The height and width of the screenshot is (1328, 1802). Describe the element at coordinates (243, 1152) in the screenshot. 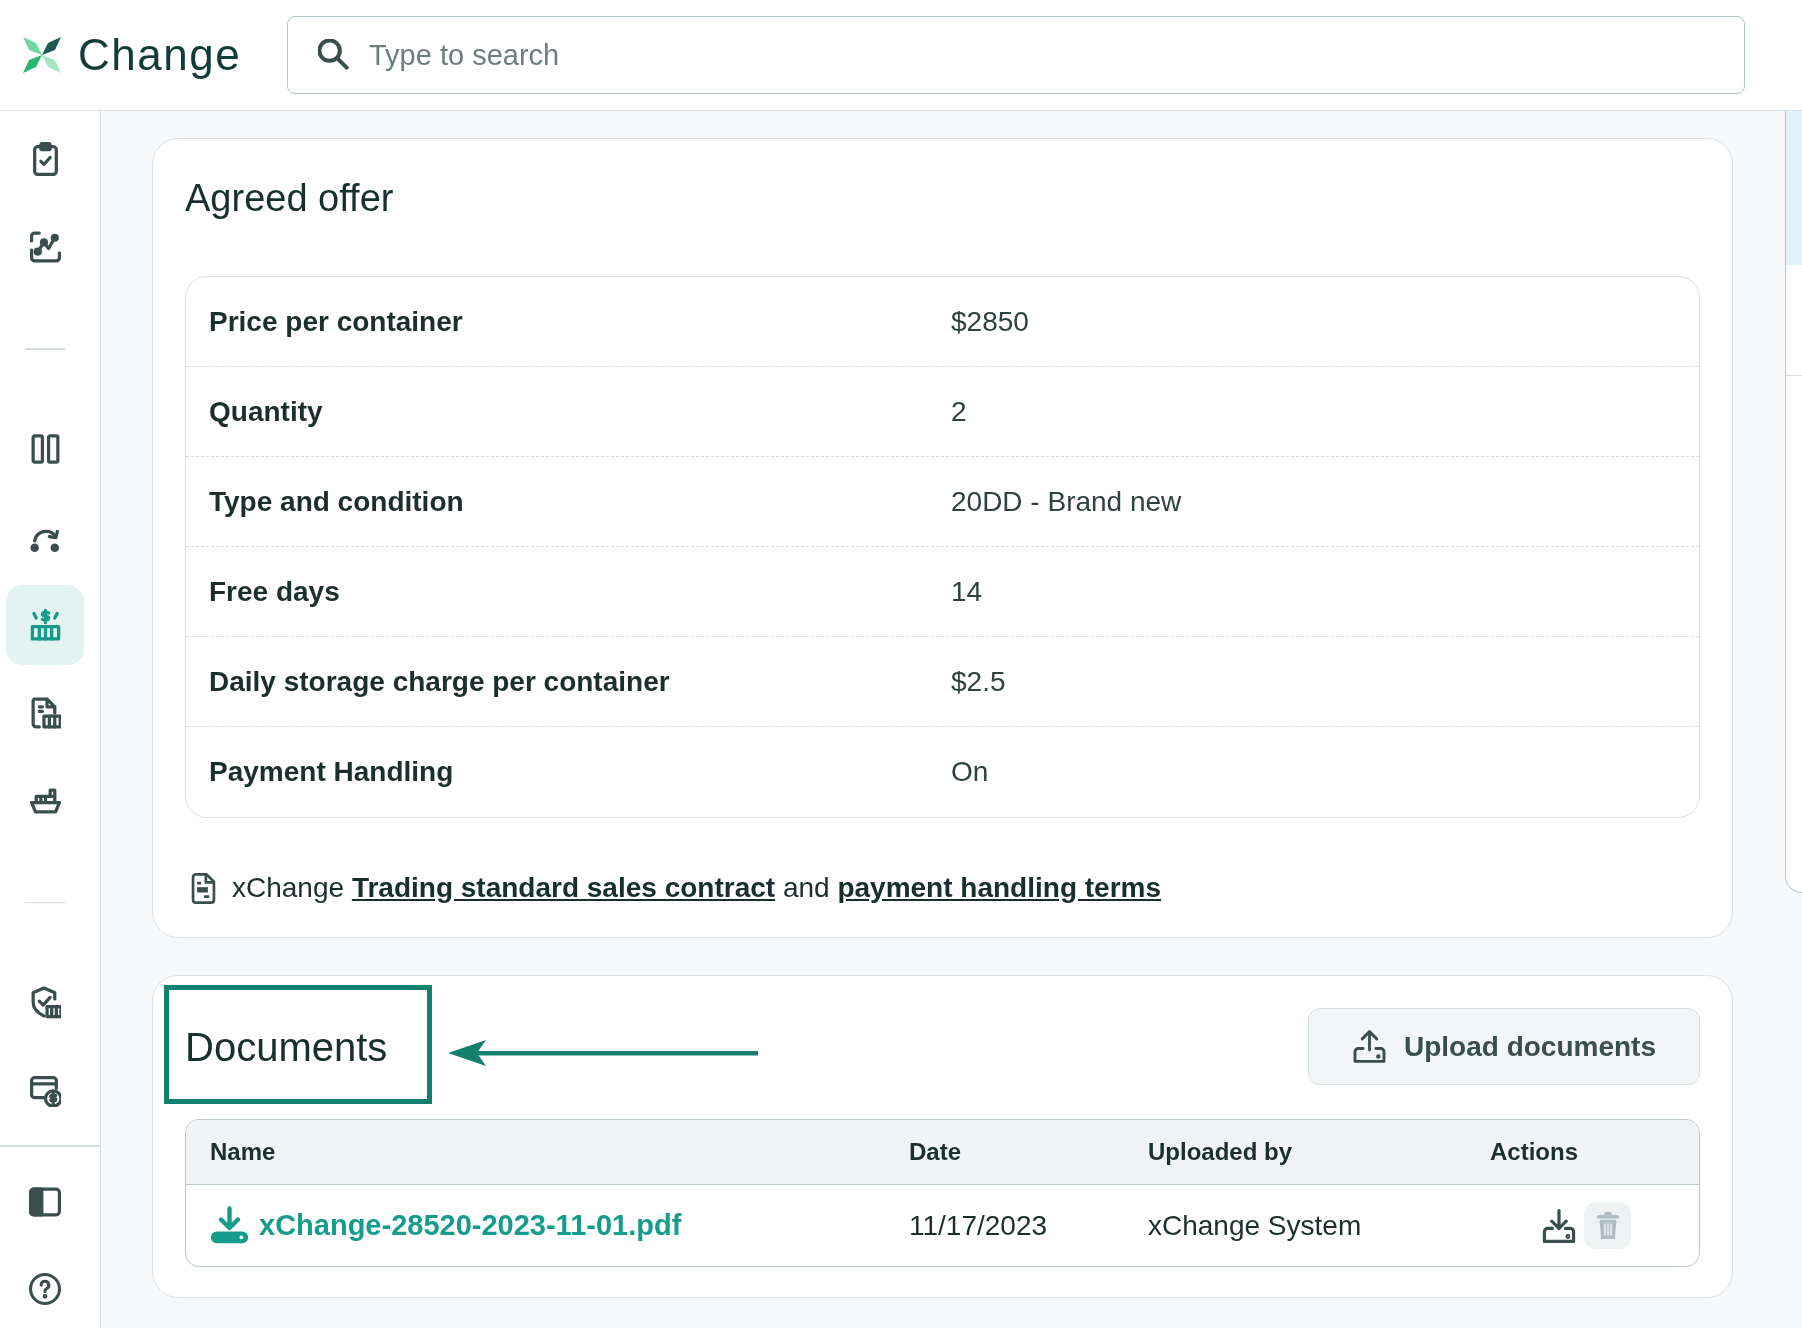

I see `column-header: Name` at that location.